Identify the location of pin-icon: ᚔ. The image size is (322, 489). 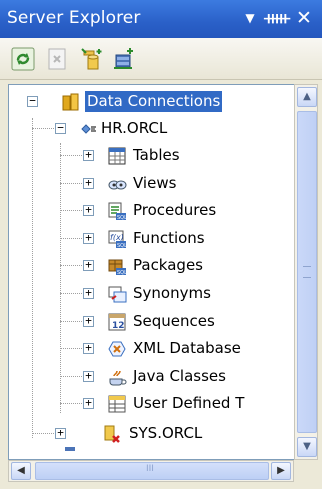
(277, 18).